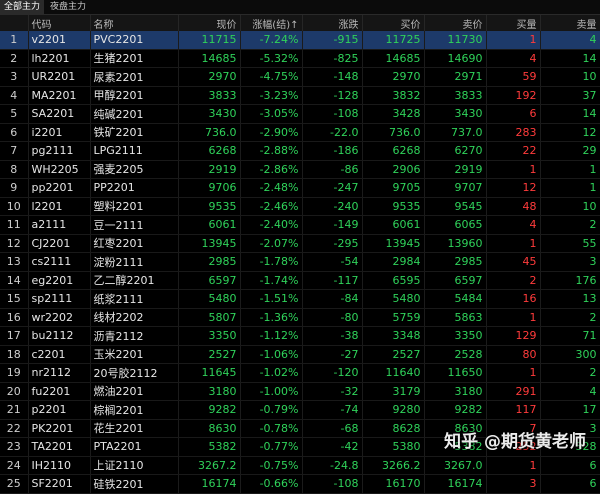 The height and width of the screenshot is (494, 600). What do you see at coordinates (14, 391) in the screenshot?
I see `cell-row-index: 20` at bounding box center [14, 391].